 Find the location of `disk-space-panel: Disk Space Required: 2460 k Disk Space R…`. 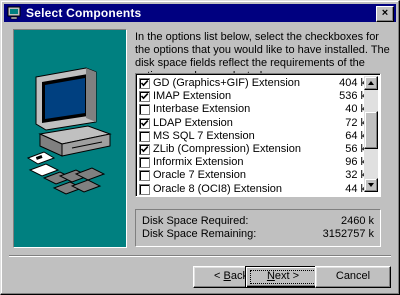

disk-space-panel: Disk Space Required: 2460 k Disk Space R… is located at coordinates (258, 228).